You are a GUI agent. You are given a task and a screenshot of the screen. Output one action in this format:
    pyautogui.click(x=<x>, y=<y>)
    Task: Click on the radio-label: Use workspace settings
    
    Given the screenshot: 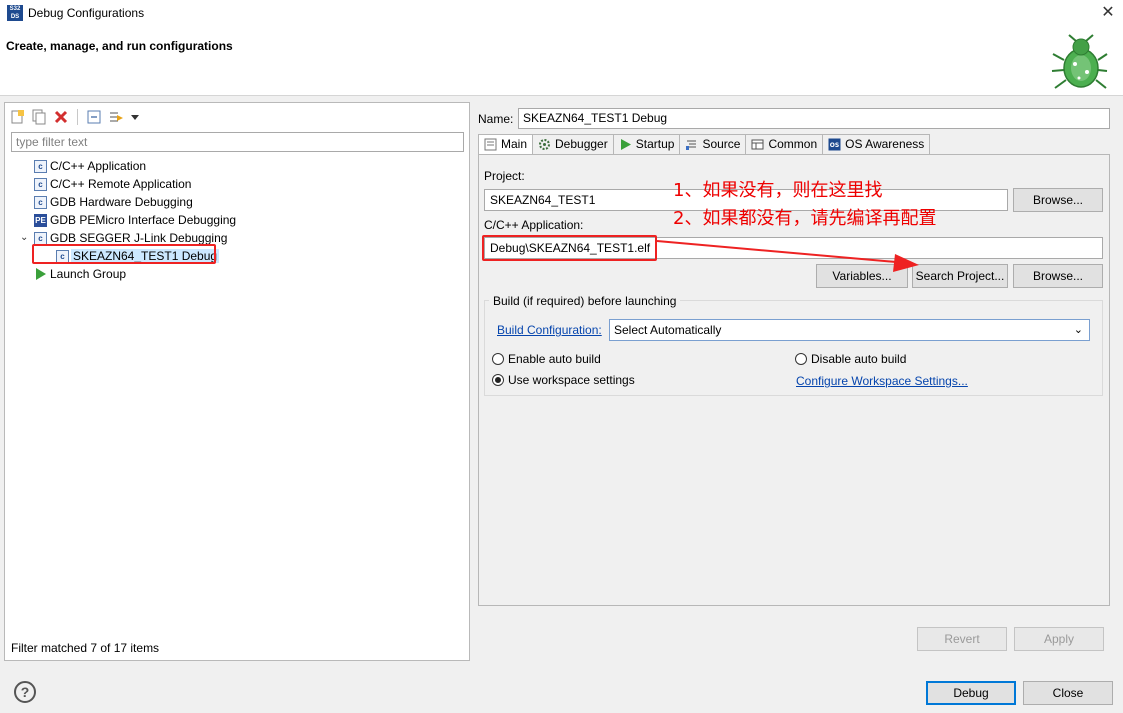 What is the action you would take?
    pyautogui.click(x=571, y=380)
    